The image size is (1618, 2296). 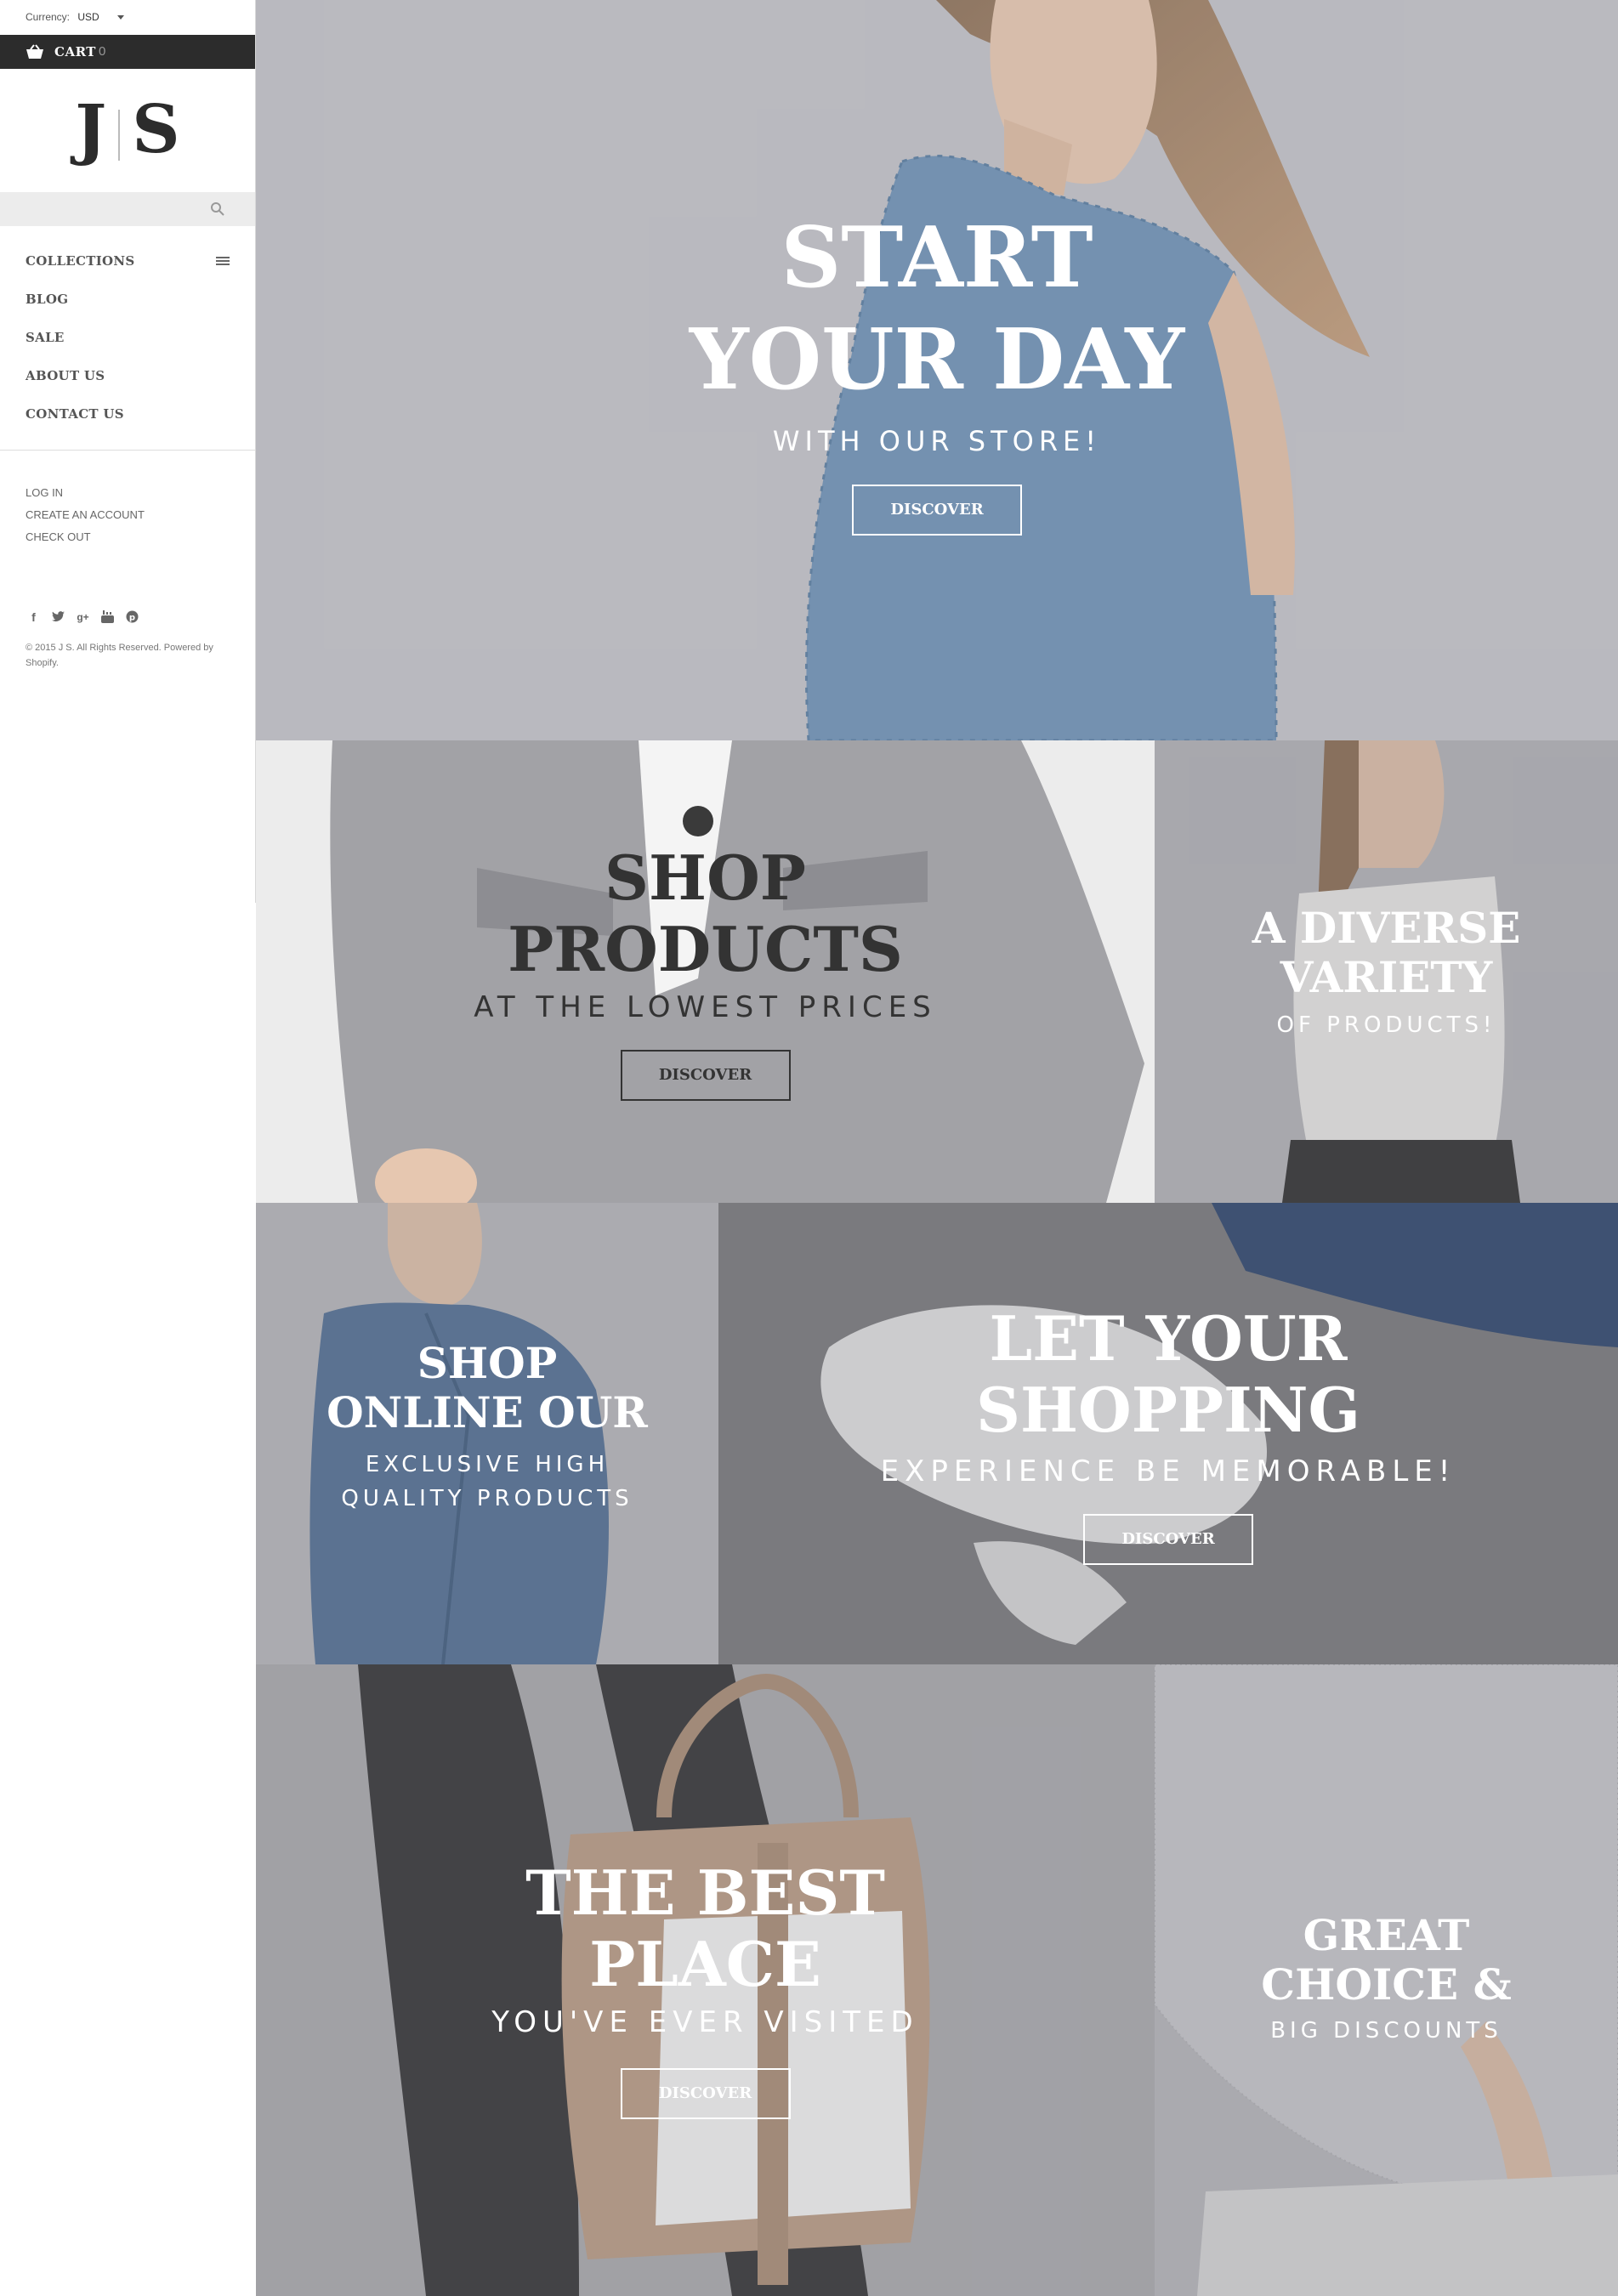 I want to click on diverse-title-line1: A DIVERSE, so click(x=1387, y=928).